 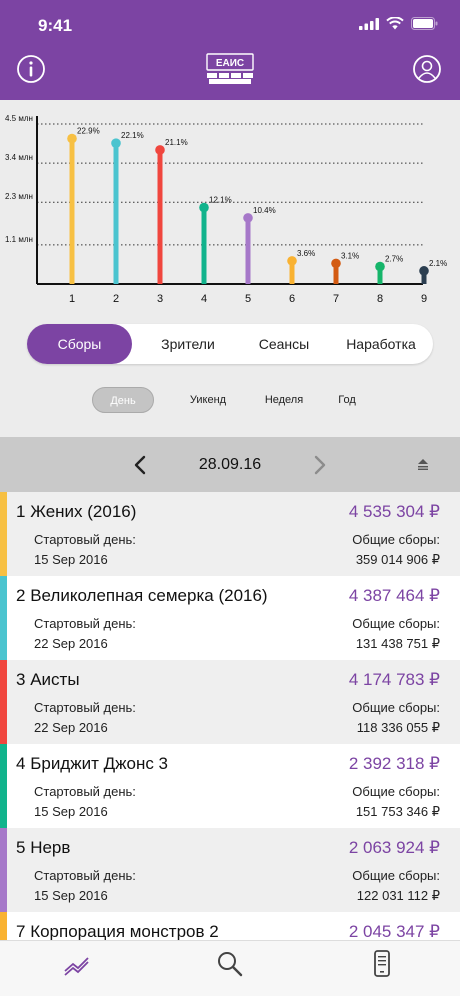 What do you see at coordinates (19, 118) in the screenshot?
I see `y-tick-label: 4.5 млн` at bounding box center [19, 118].